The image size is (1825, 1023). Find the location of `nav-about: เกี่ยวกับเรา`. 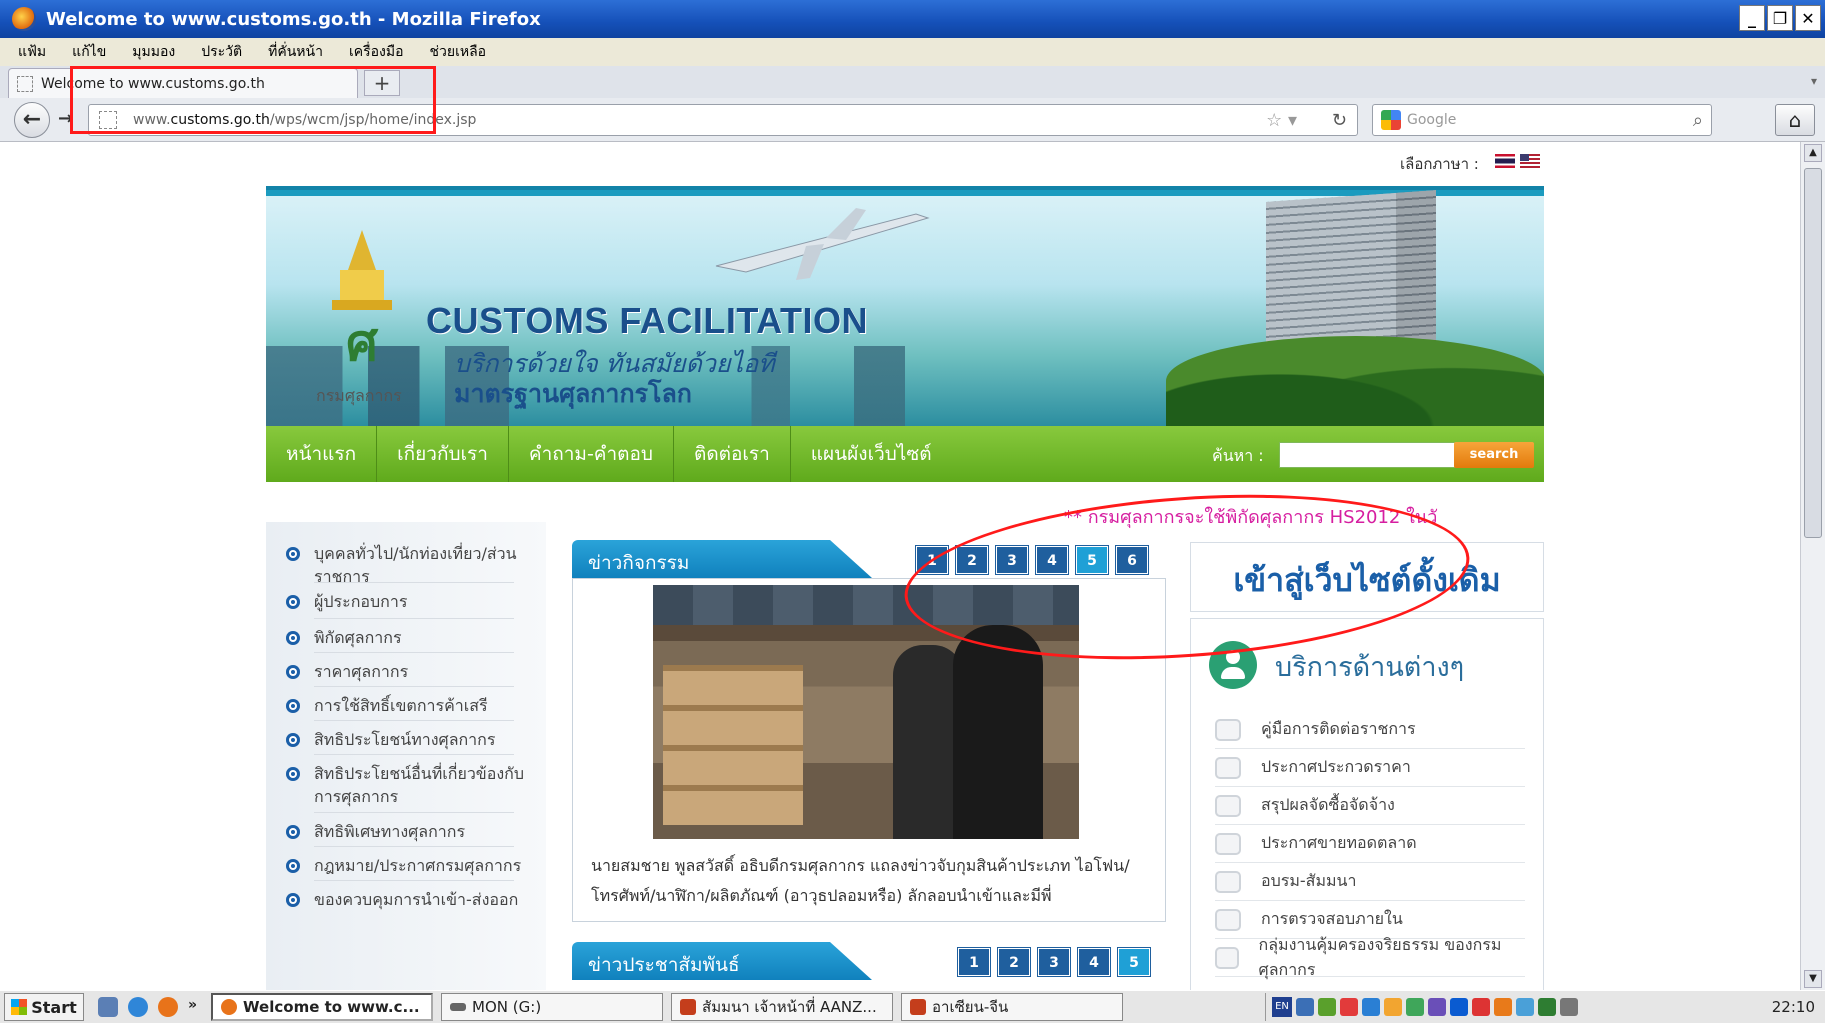

nav-about: เกี่ยวกับเรา is located at coordinates (443, 454).